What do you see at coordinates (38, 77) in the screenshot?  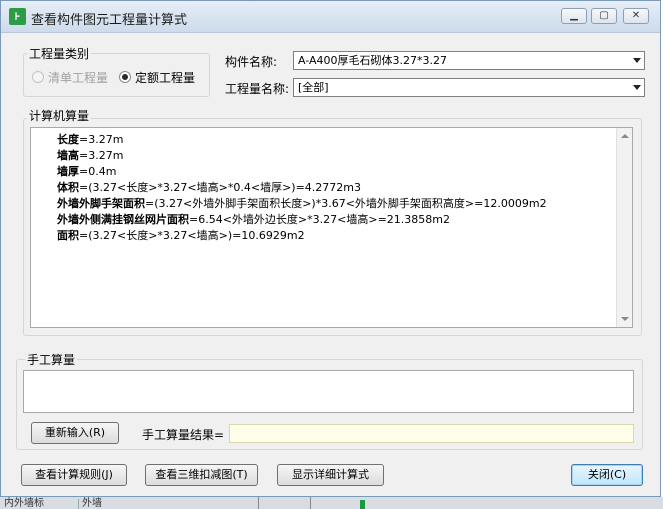 I see `radio-bill-quantity` at bounding box center [38, 77].